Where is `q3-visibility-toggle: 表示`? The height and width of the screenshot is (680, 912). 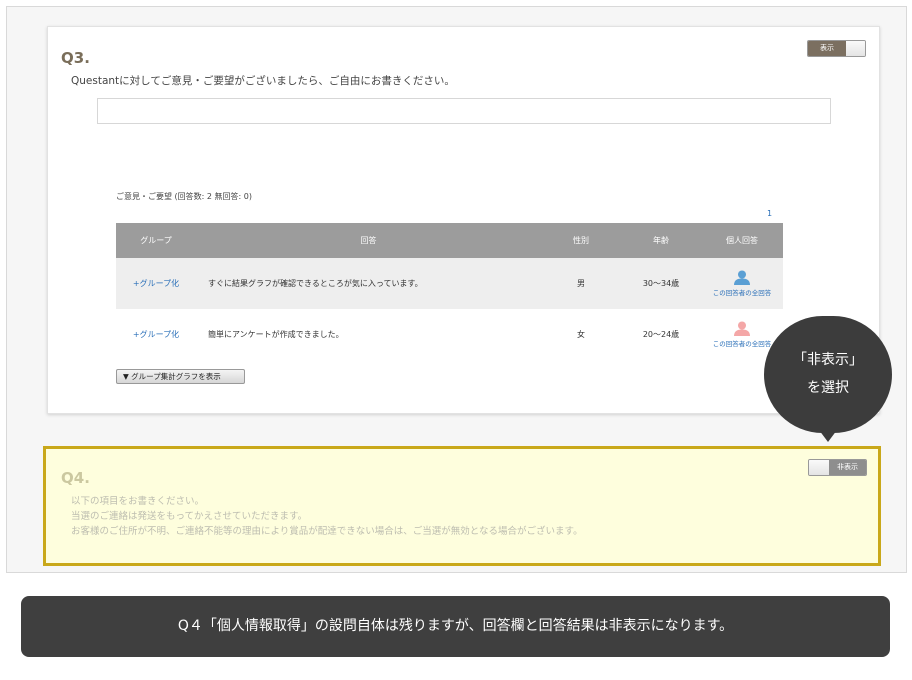 q3-visibility-toggle: 表示 is located at coordinates (836, 48).